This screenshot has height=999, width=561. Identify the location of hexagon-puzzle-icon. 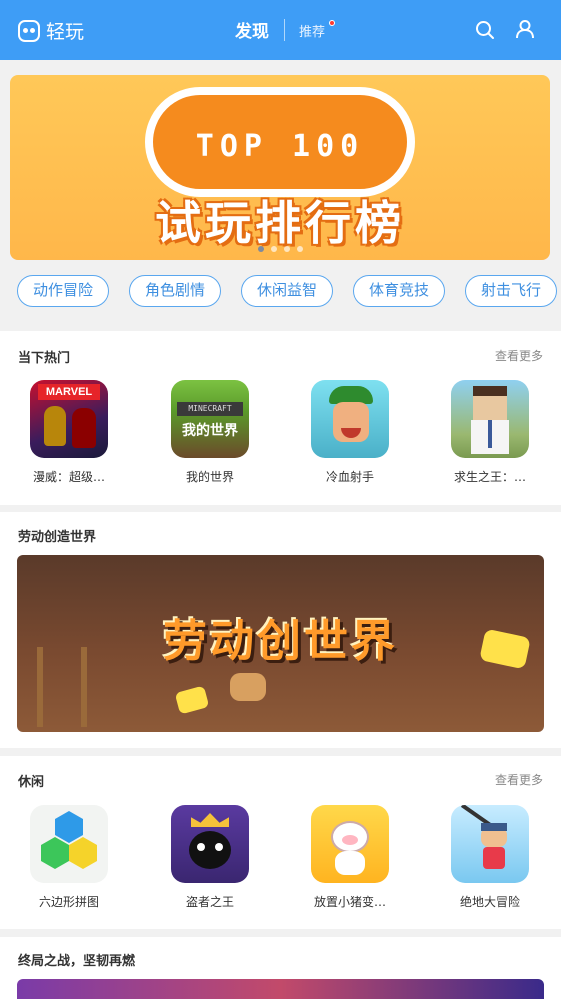
(69, 844).